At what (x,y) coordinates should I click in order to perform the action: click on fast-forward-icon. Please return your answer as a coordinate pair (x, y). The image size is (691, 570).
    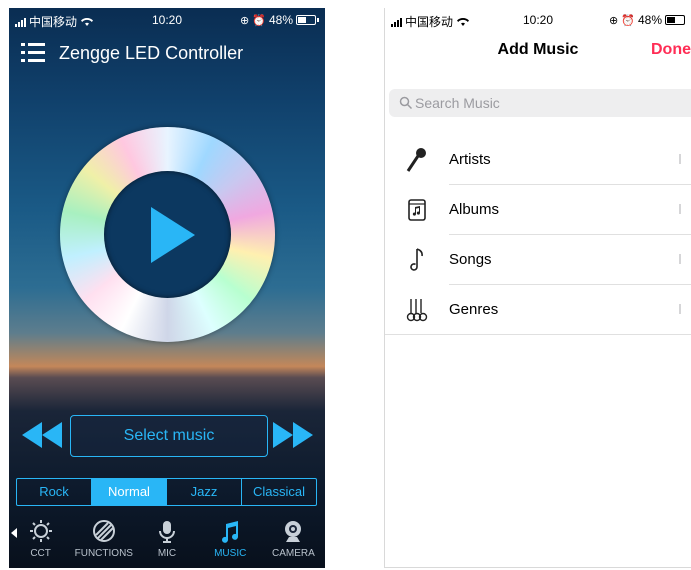
    Looking at the image, I should click on (293, 435).